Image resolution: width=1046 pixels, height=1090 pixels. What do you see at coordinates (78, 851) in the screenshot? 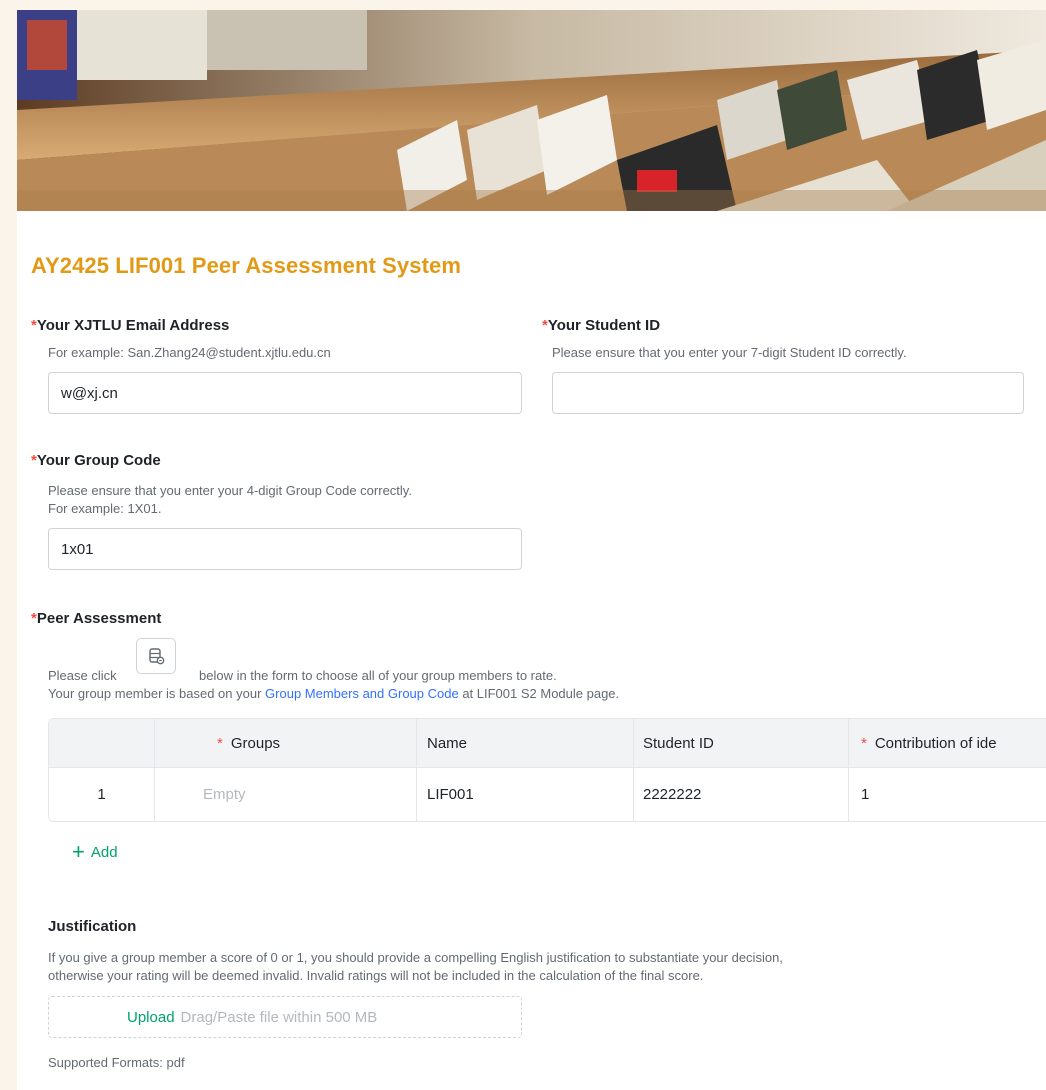
I see `plus-icon: +` at bounding box center [78, 851].